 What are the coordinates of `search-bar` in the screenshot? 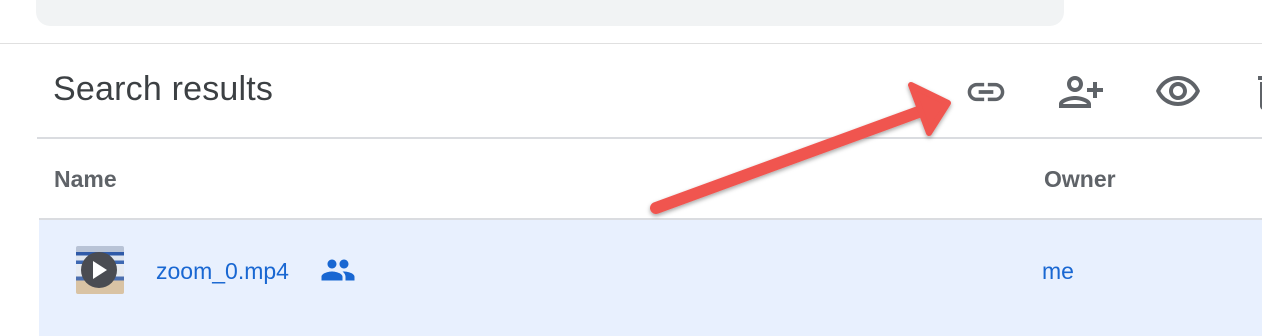 It's located at (550, 13).